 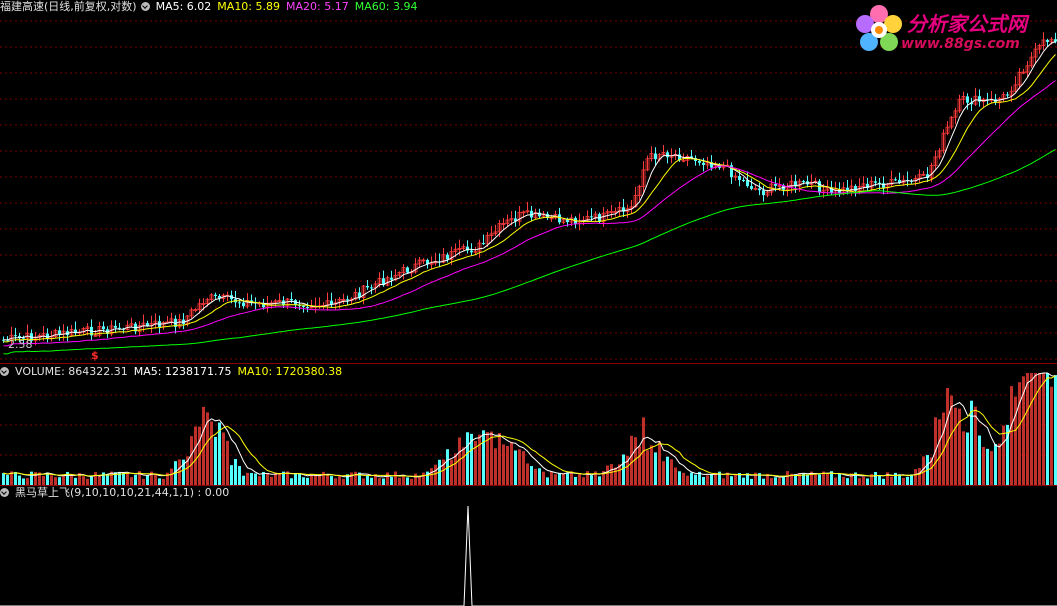 What do you see at coordinates (951, 30) in the screenshot?
I see `site-logo: 分析家公式网 www.88gs.com` at bounding box center [951, 30].